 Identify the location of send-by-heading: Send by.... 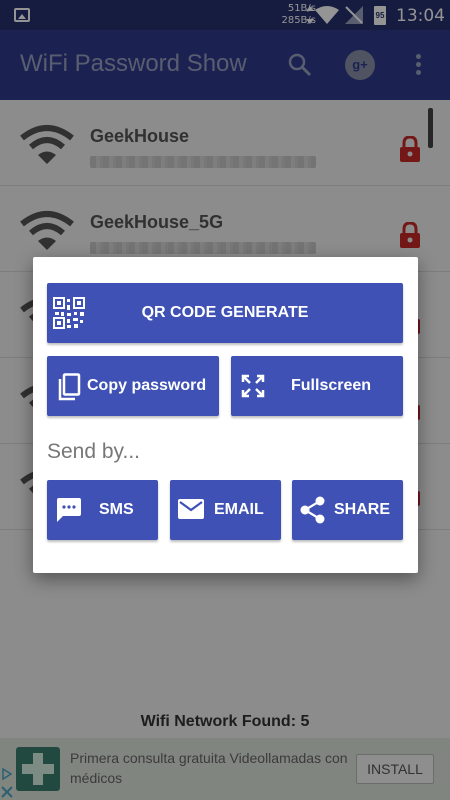
(94, 451).